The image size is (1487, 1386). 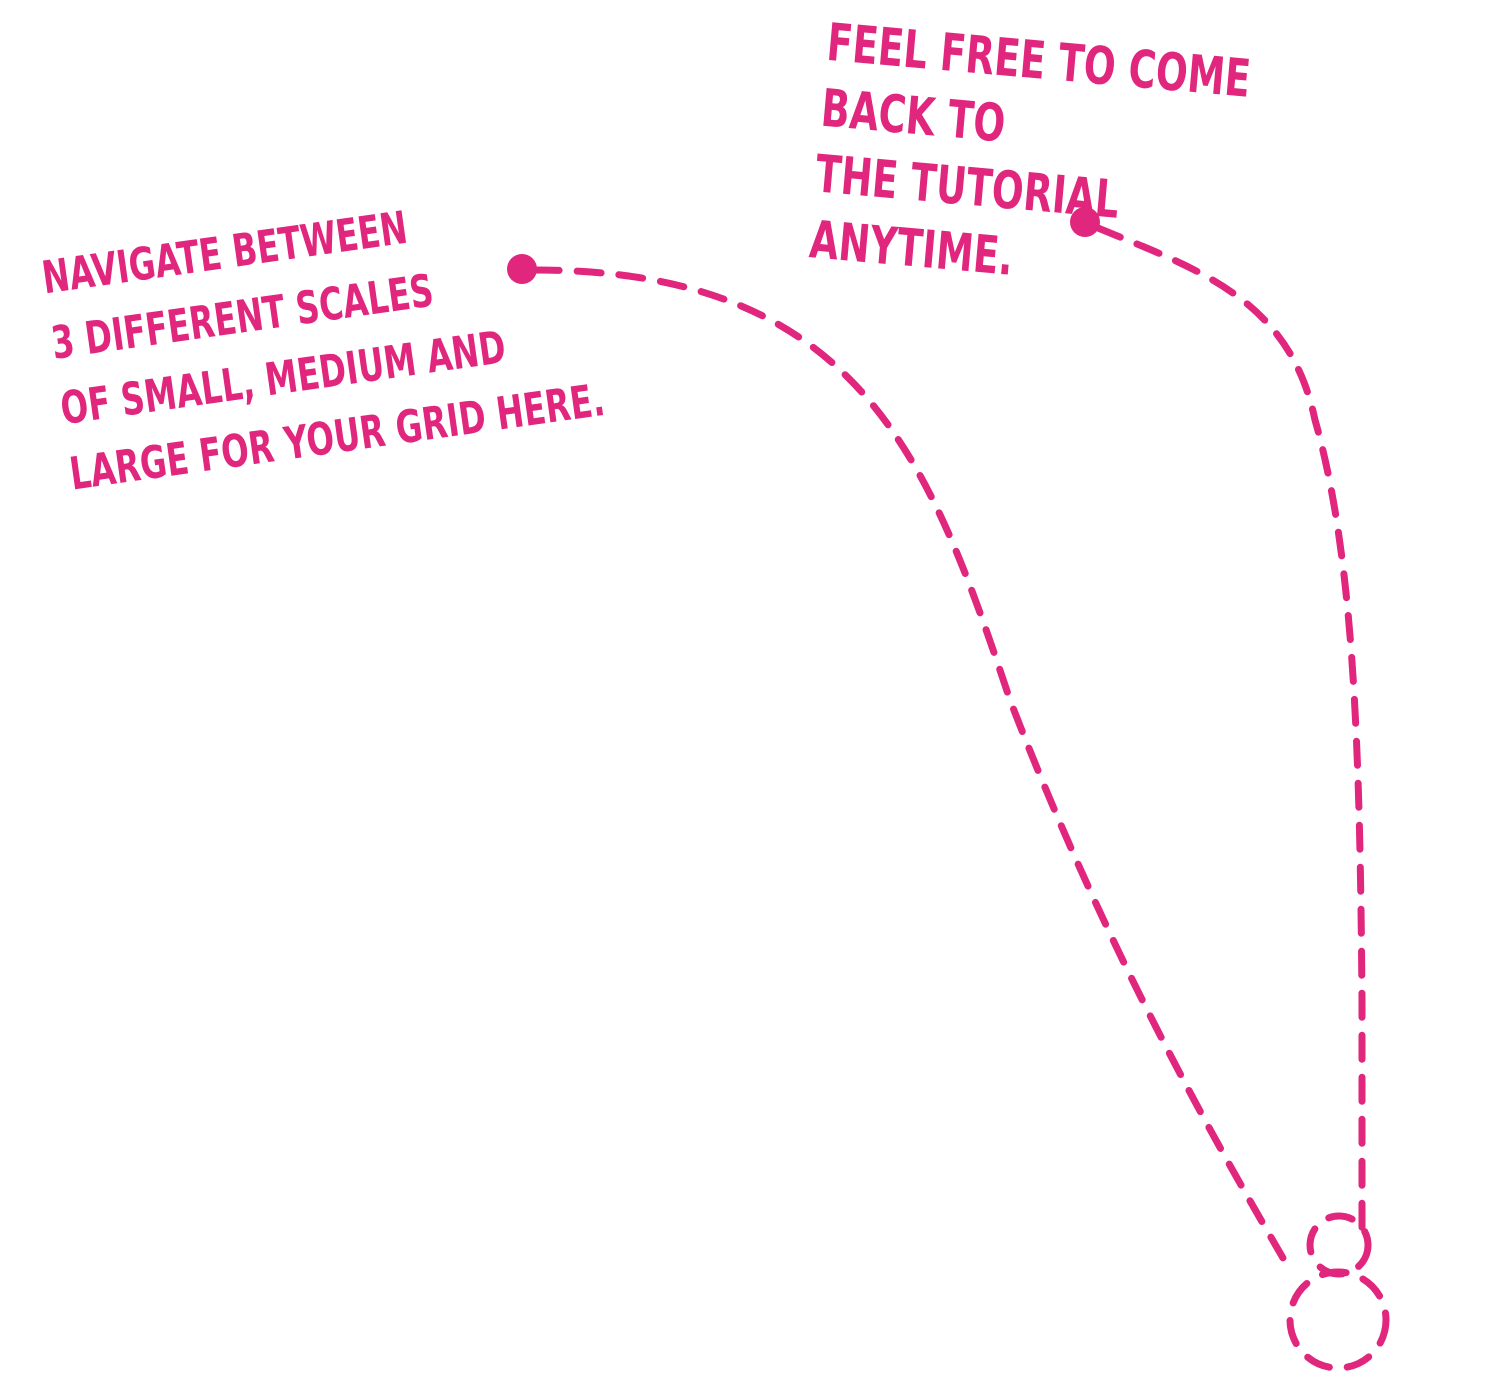 I want to click on tutorial-connector-line, so click(x=1230, y=729).